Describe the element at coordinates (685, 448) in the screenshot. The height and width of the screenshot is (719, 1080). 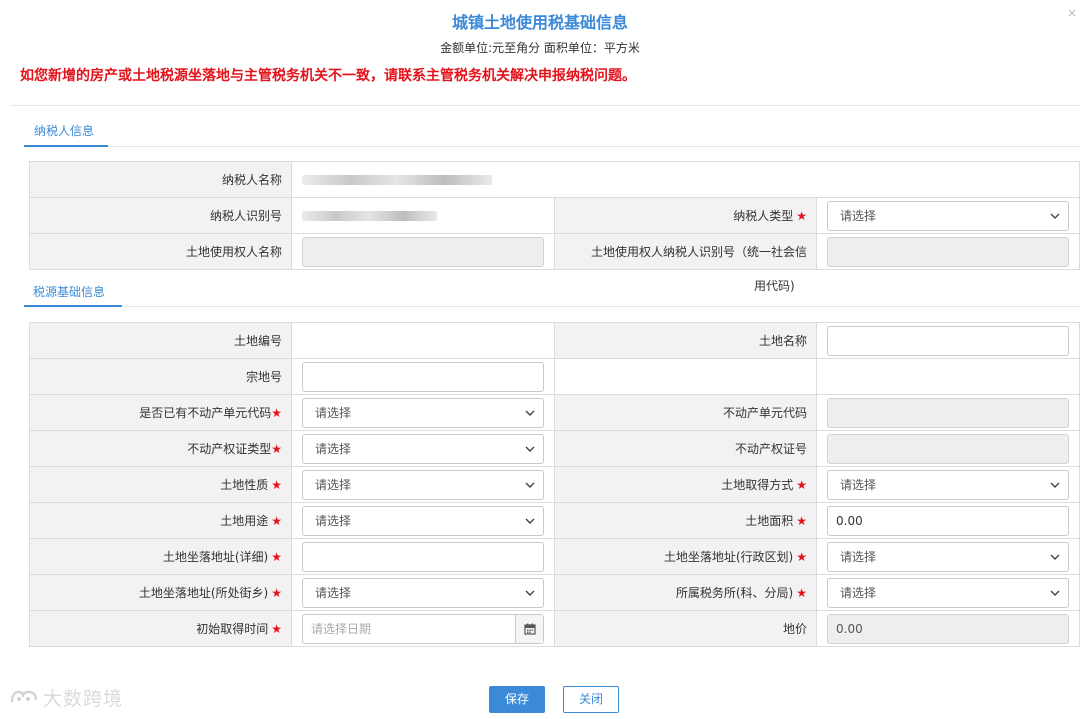
I see `cert-no-label: 不动产权证号` at that location.